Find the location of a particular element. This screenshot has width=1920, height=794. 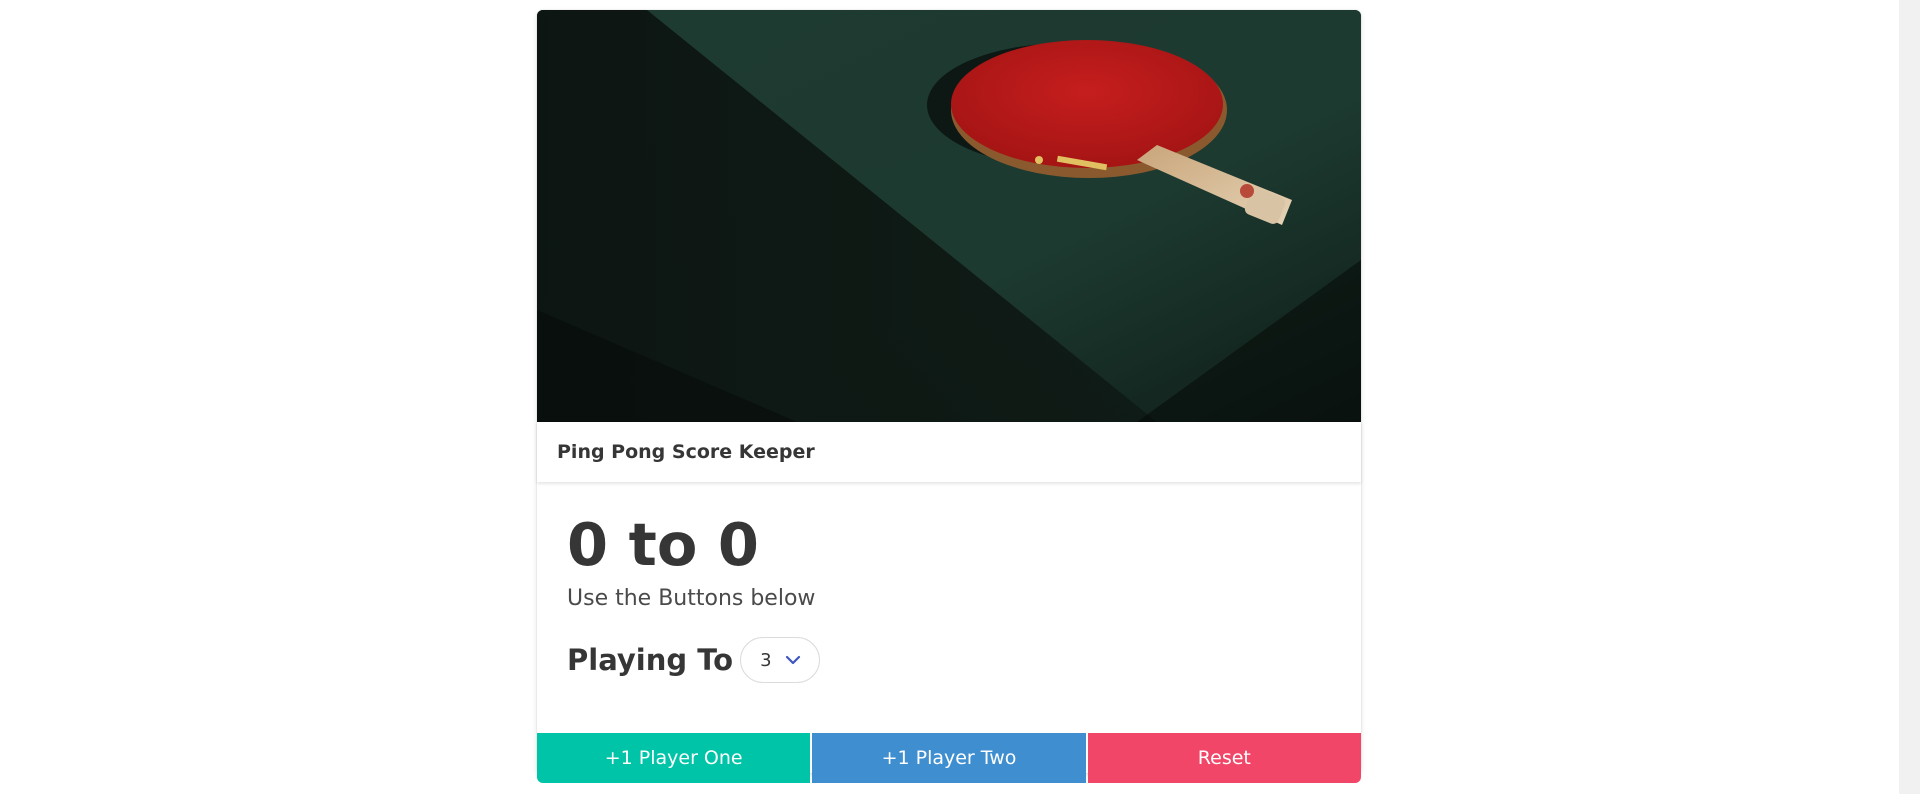

player-one-score: 0 is located at coordinates (588, 544).